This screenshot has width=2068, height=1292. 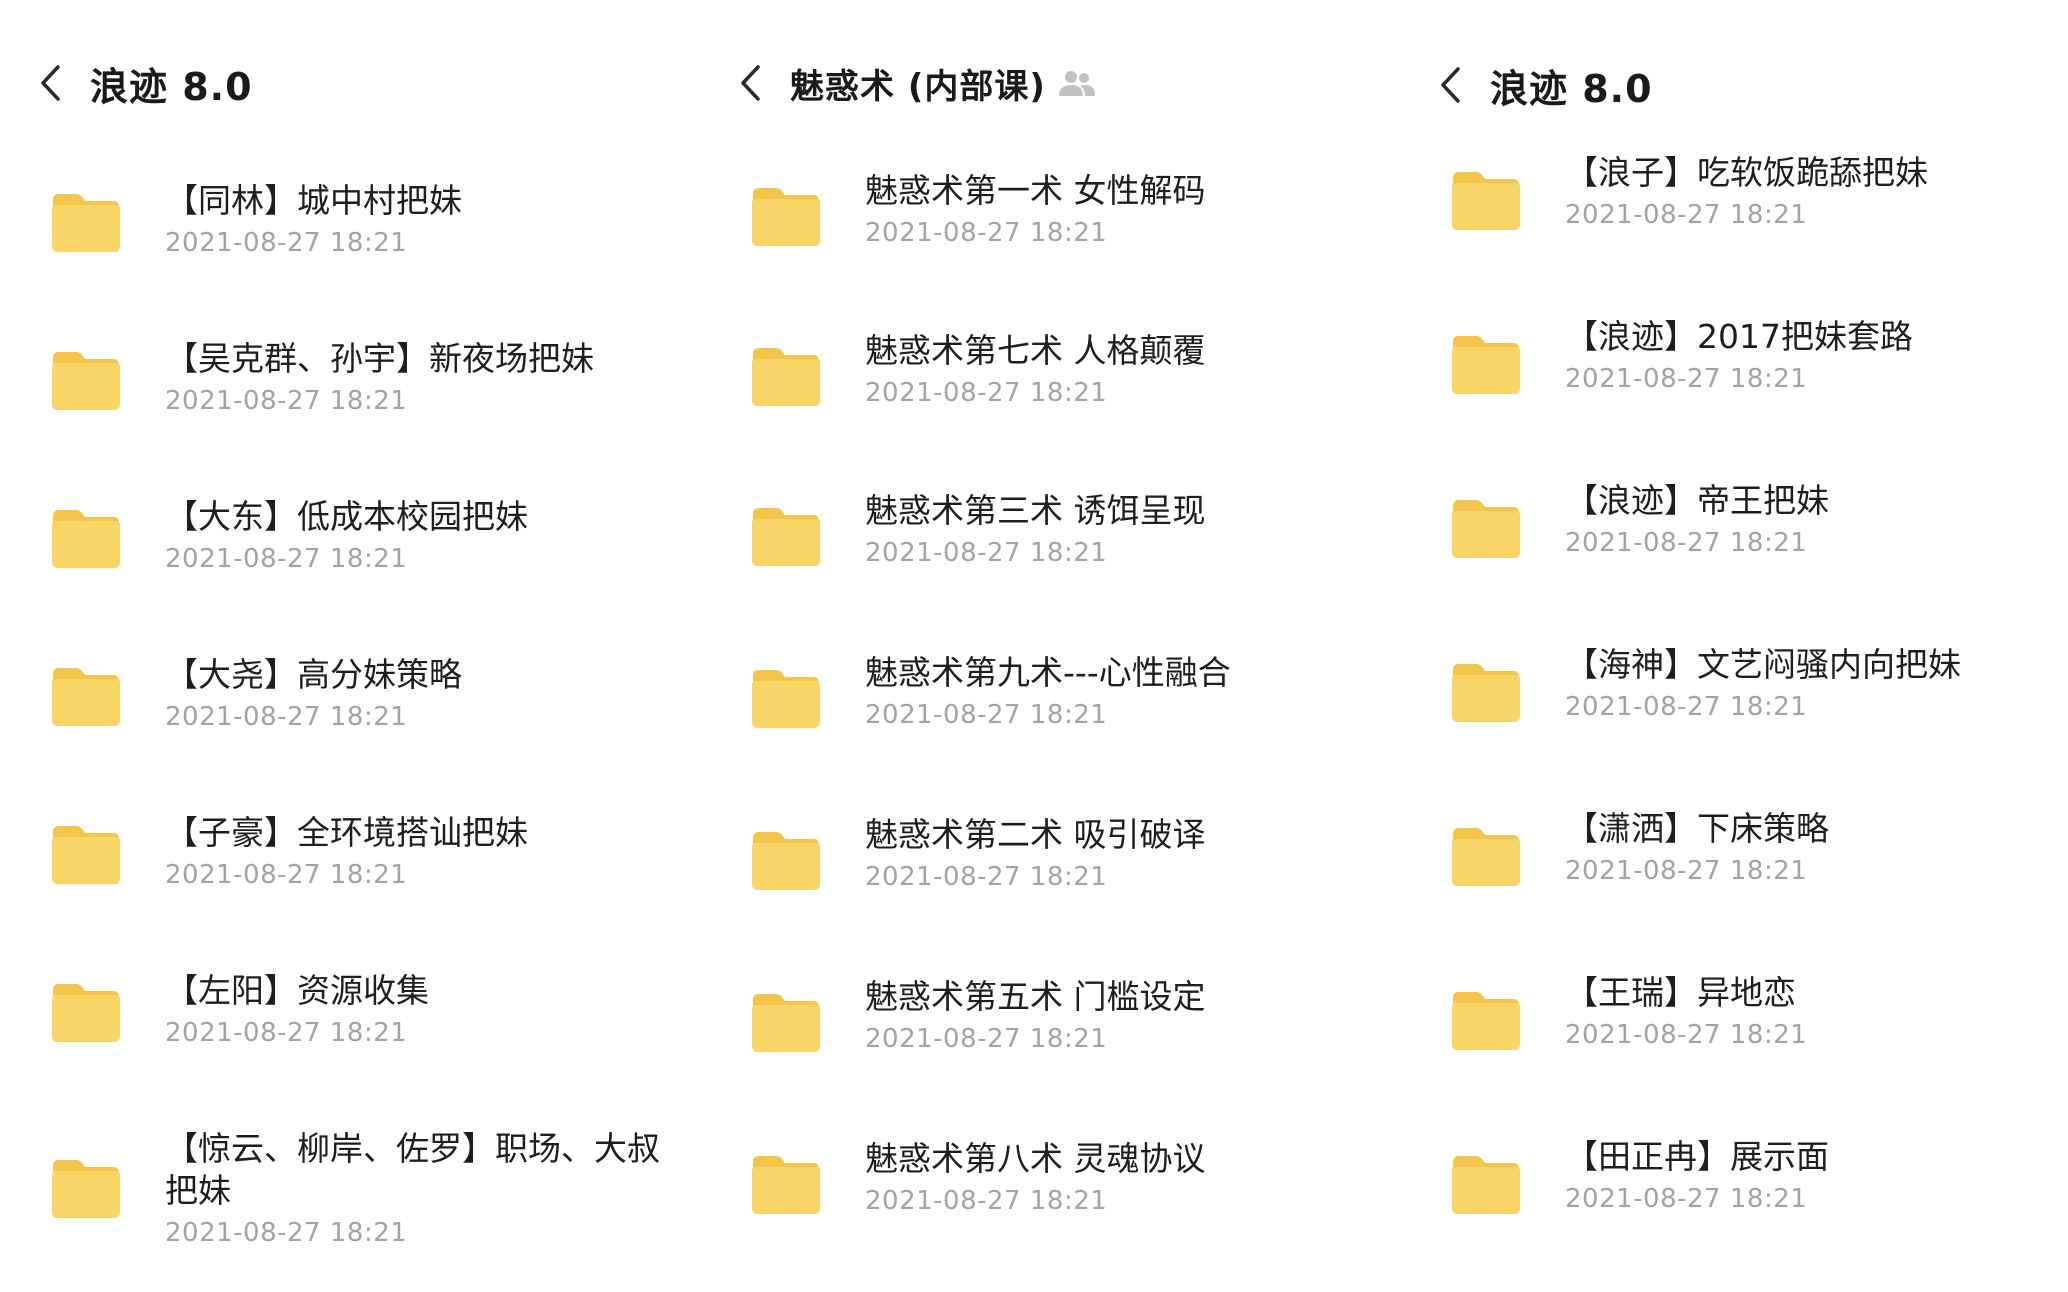 I want to click on folder-name: 魅惑术第一术 女性解码, so click(x=1035, y=190).